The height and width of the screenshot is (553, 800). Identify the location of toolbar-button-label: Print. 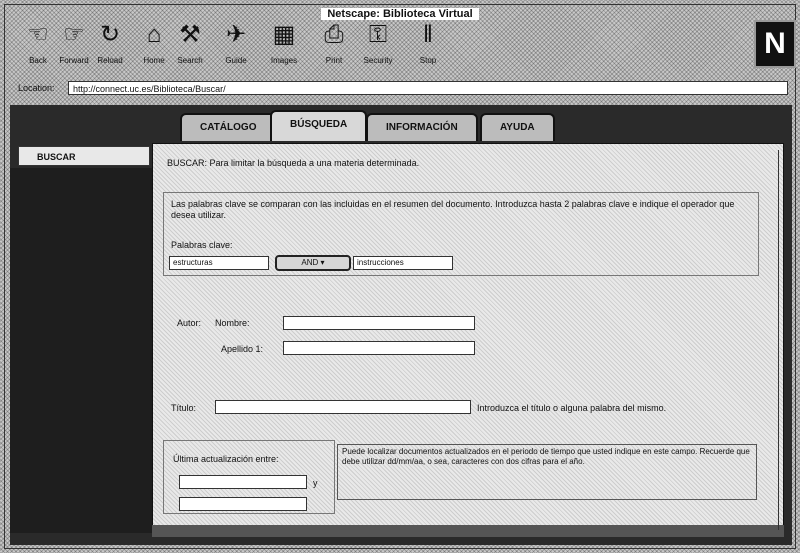
(334, 60).